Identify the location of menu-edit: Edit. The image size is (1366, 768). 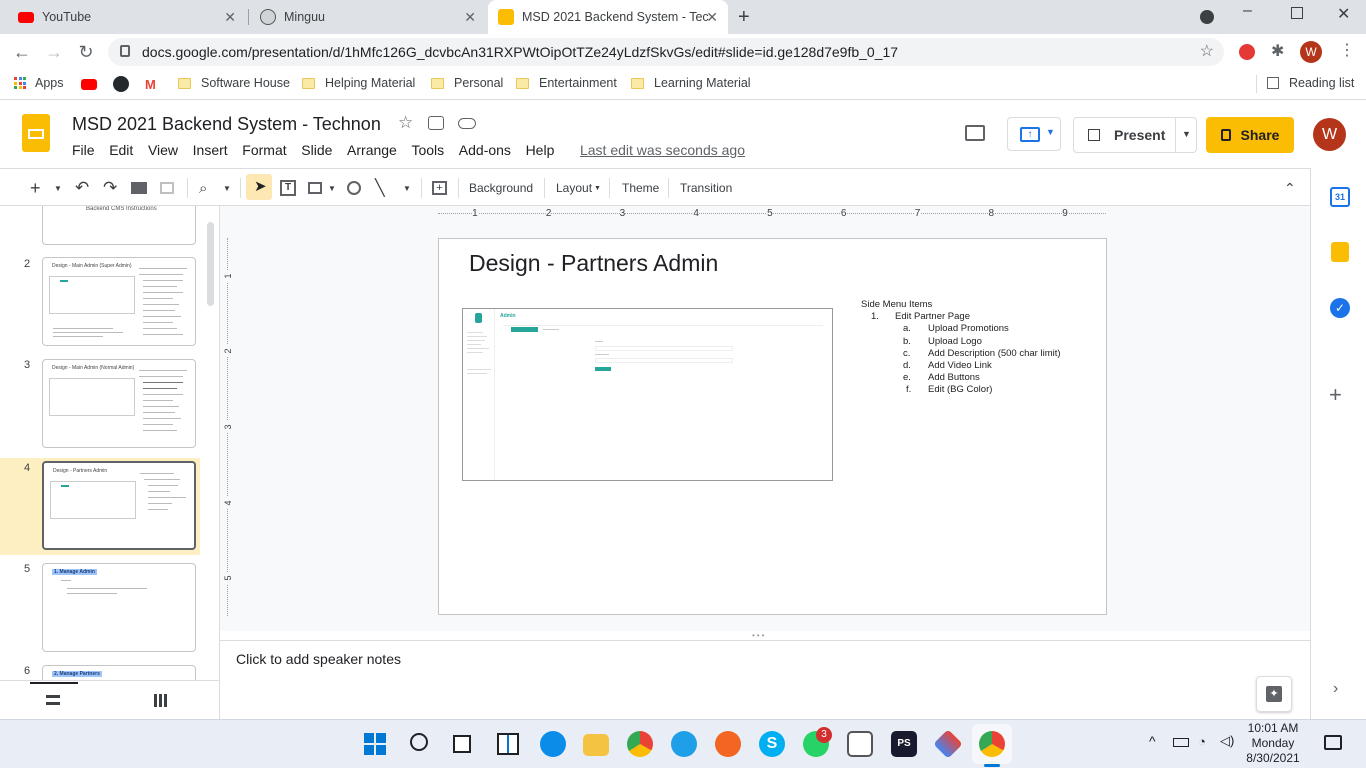
(121, 150).